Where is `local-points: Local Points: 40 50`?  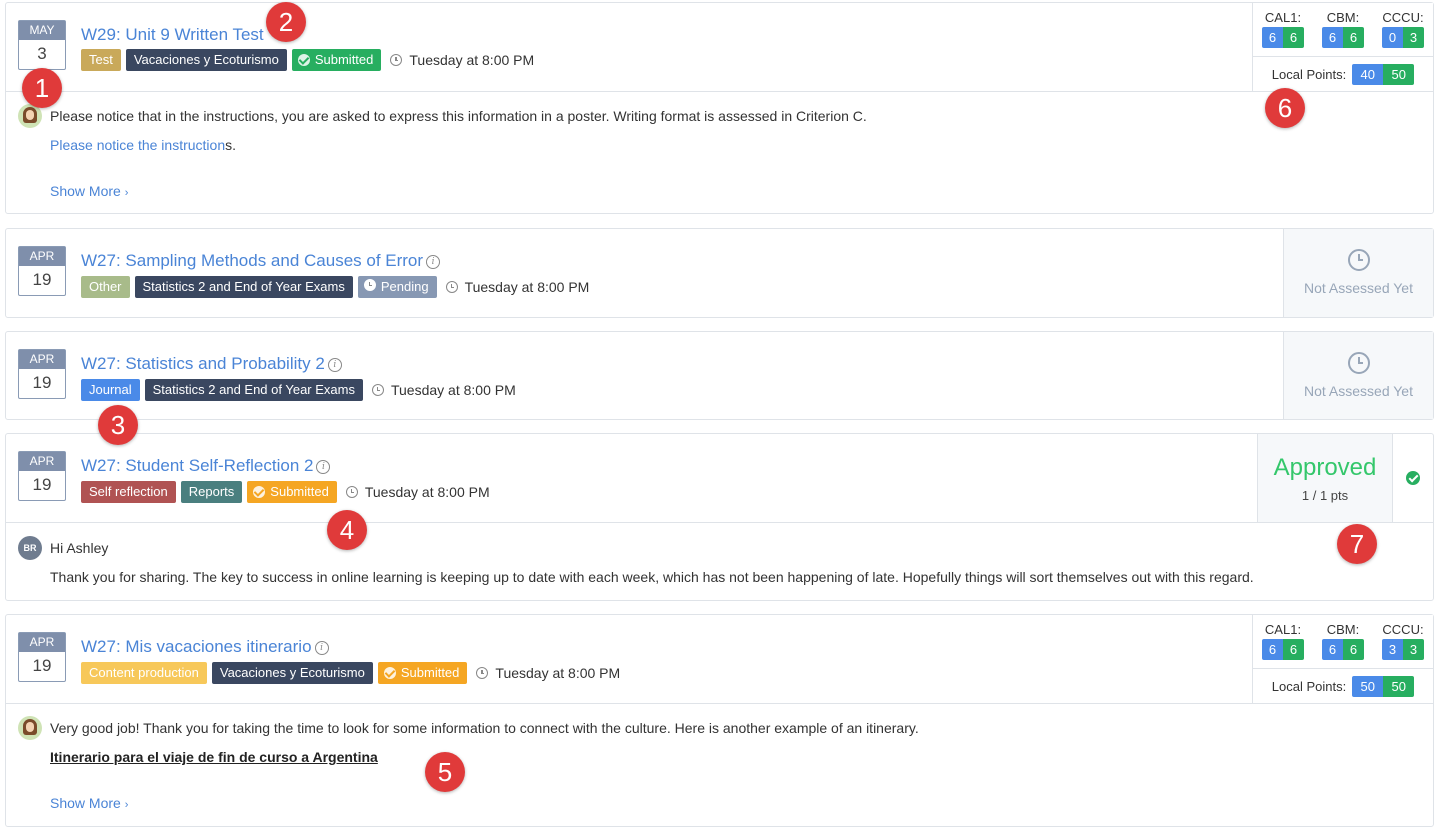
local-points: Local Points: 40 50 is located at coordinates (1343, 74).